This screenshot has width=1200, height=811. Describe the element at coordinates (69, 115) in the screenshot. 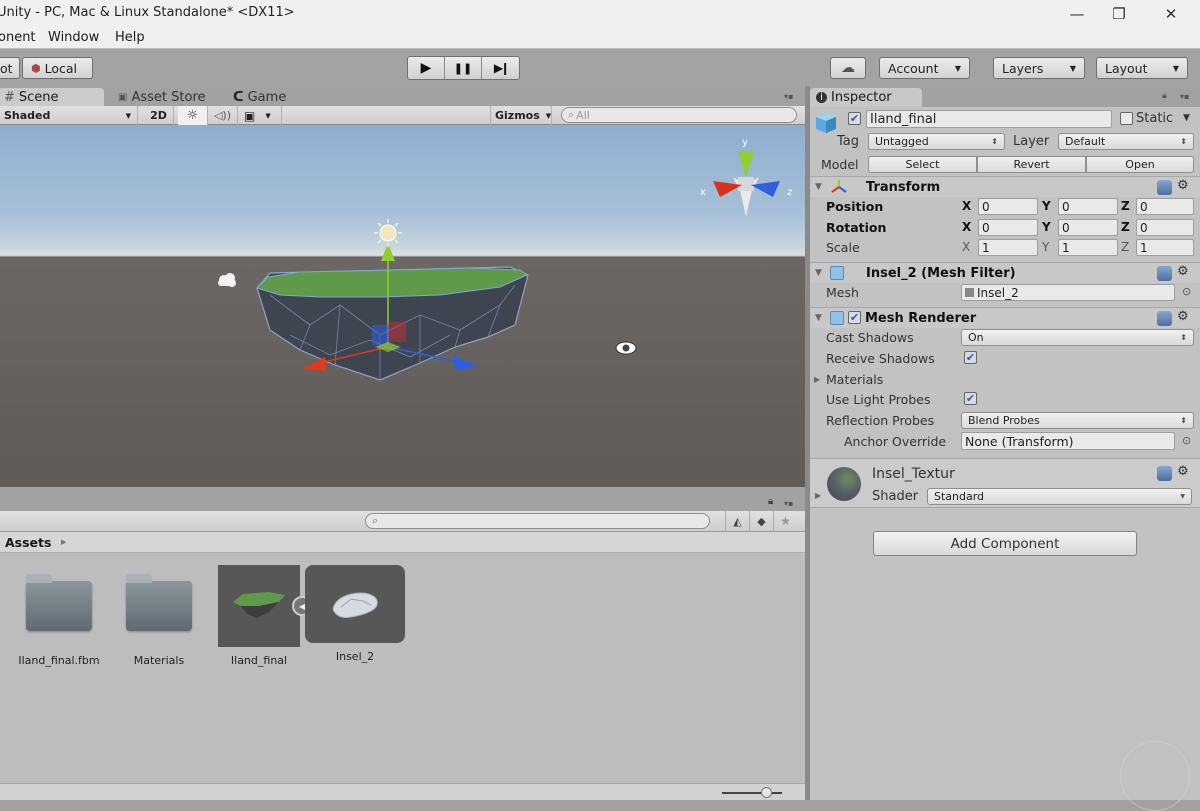

I see `shading-mode-dropdown: Shaded ▼` at that location.